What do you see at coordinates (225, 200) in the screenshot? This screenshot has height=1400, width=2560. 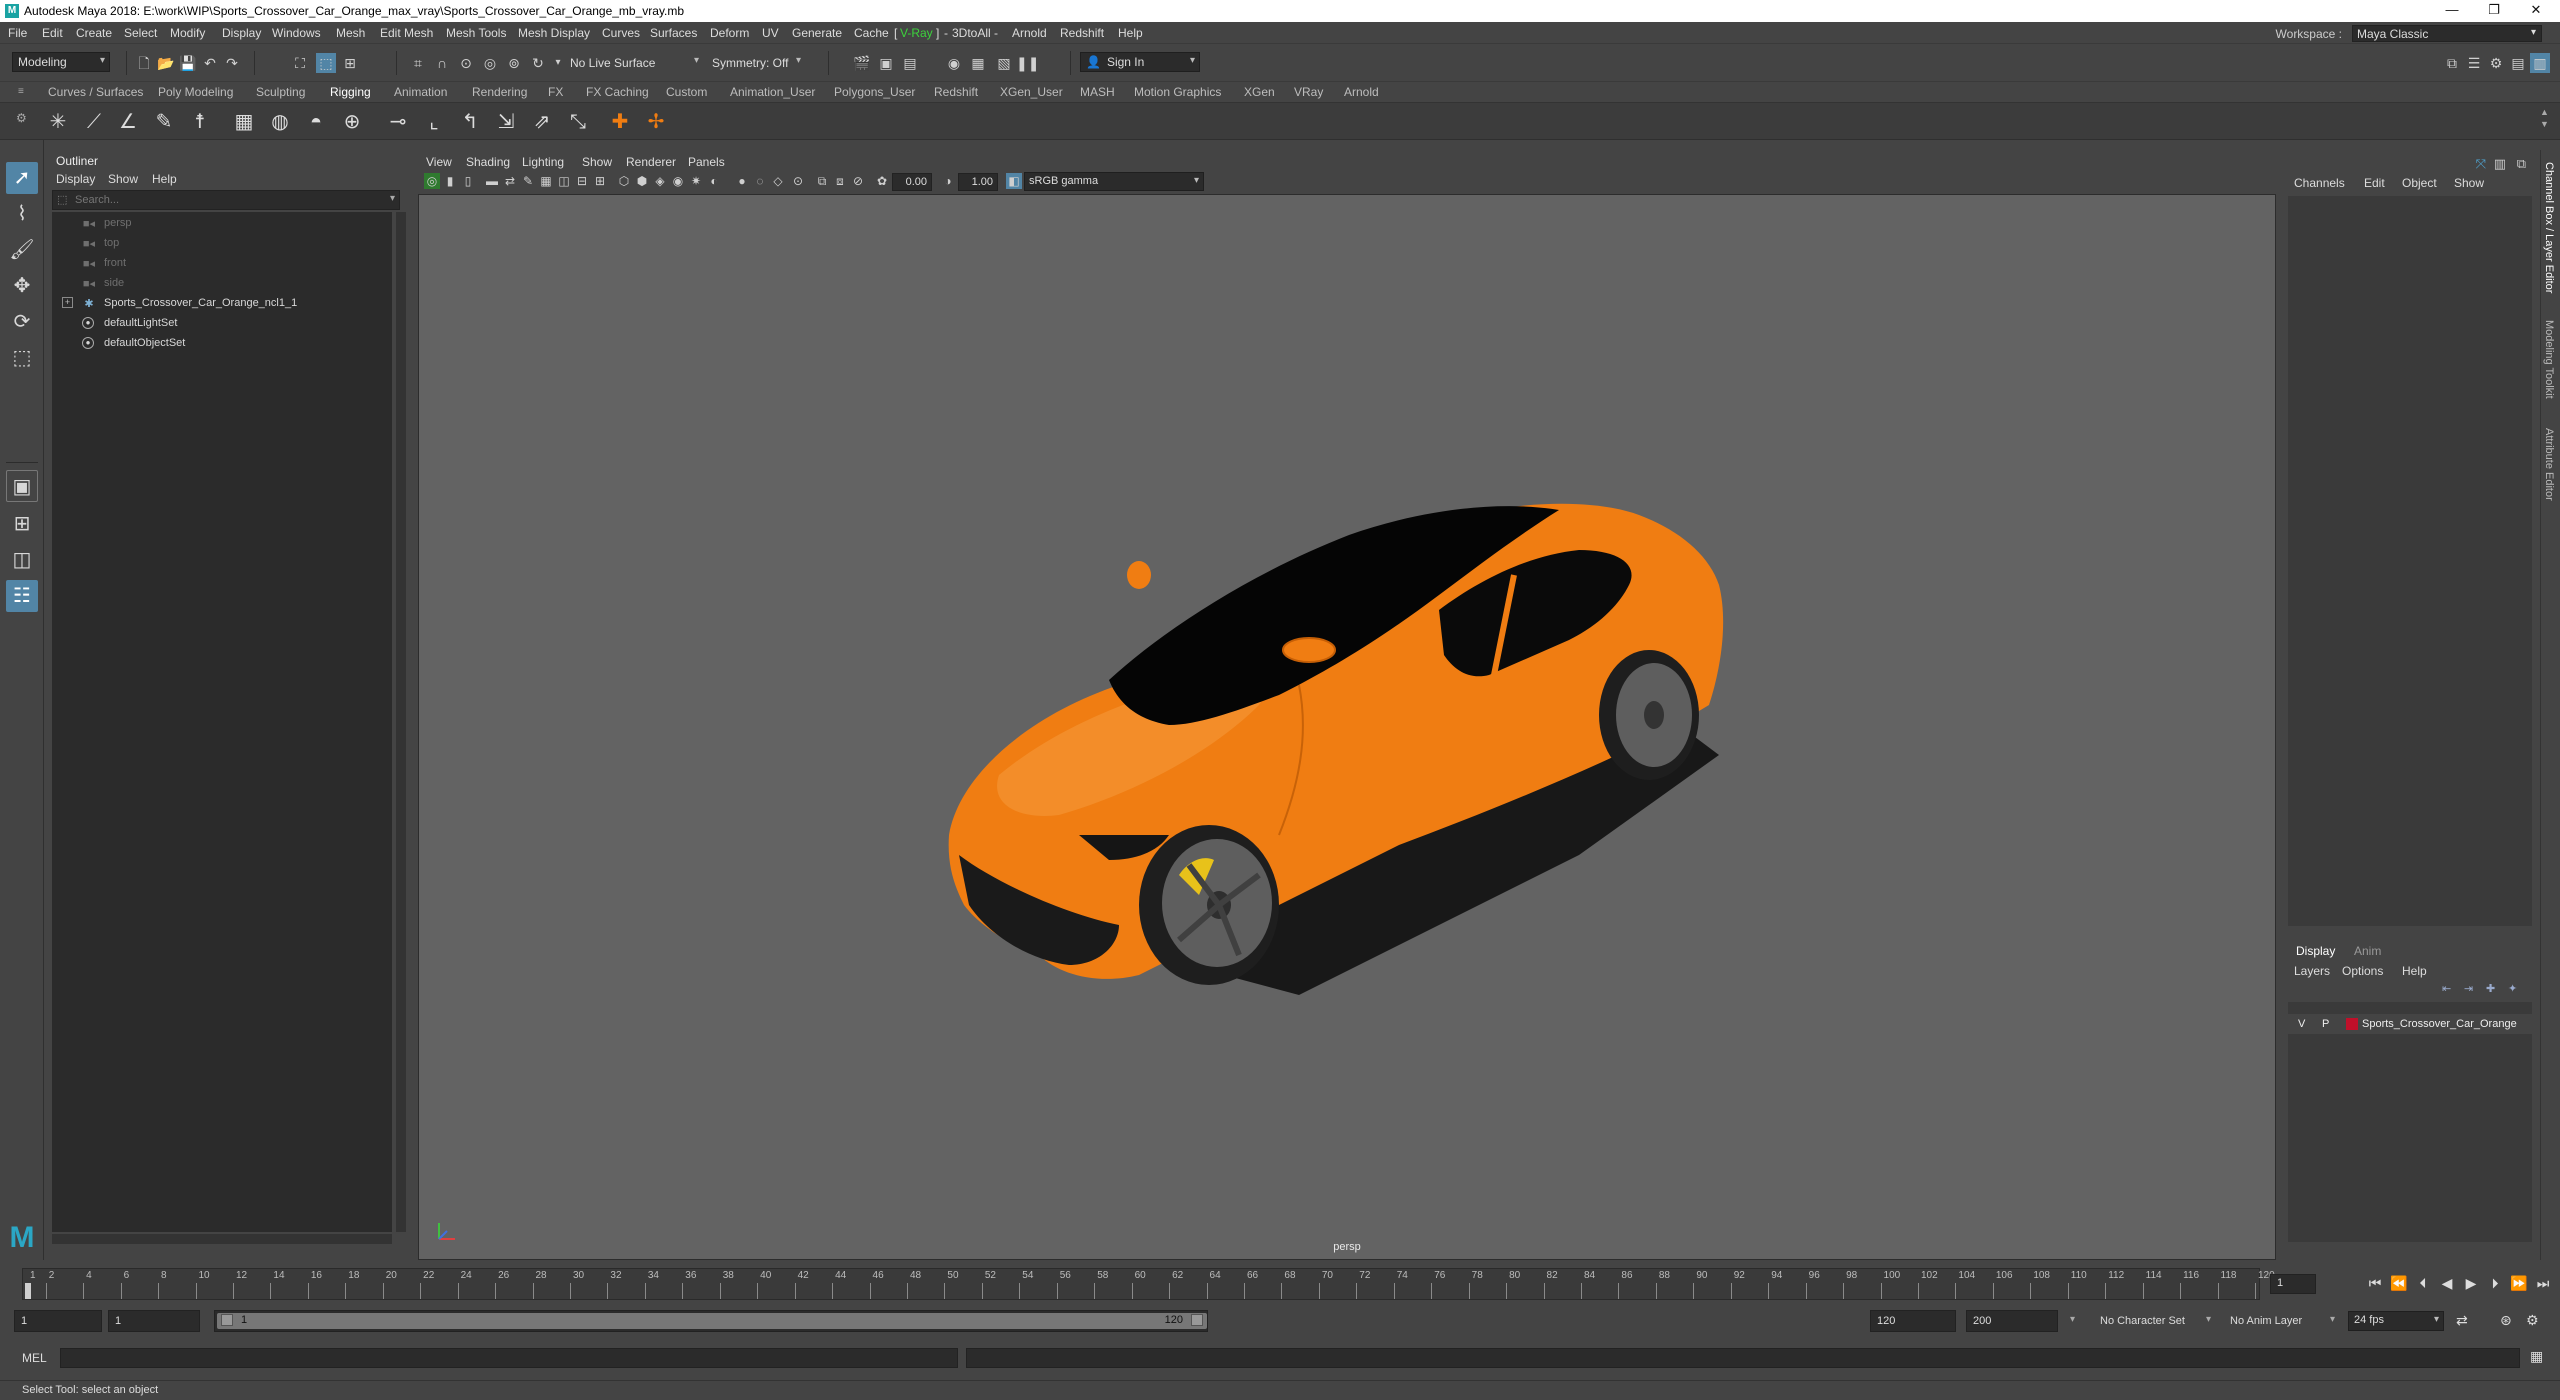 I see `outliner-search-input` at bounding box center [225, 200].